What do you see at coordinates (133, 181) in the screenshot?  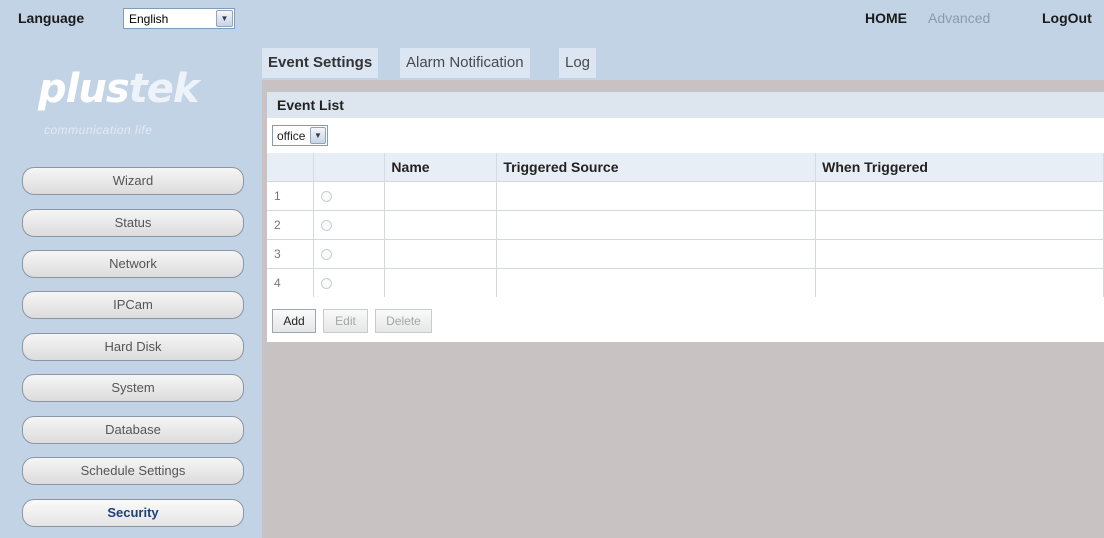 I see `sidebar-item-wizard: Wizard` at bounding box center [133, 181].